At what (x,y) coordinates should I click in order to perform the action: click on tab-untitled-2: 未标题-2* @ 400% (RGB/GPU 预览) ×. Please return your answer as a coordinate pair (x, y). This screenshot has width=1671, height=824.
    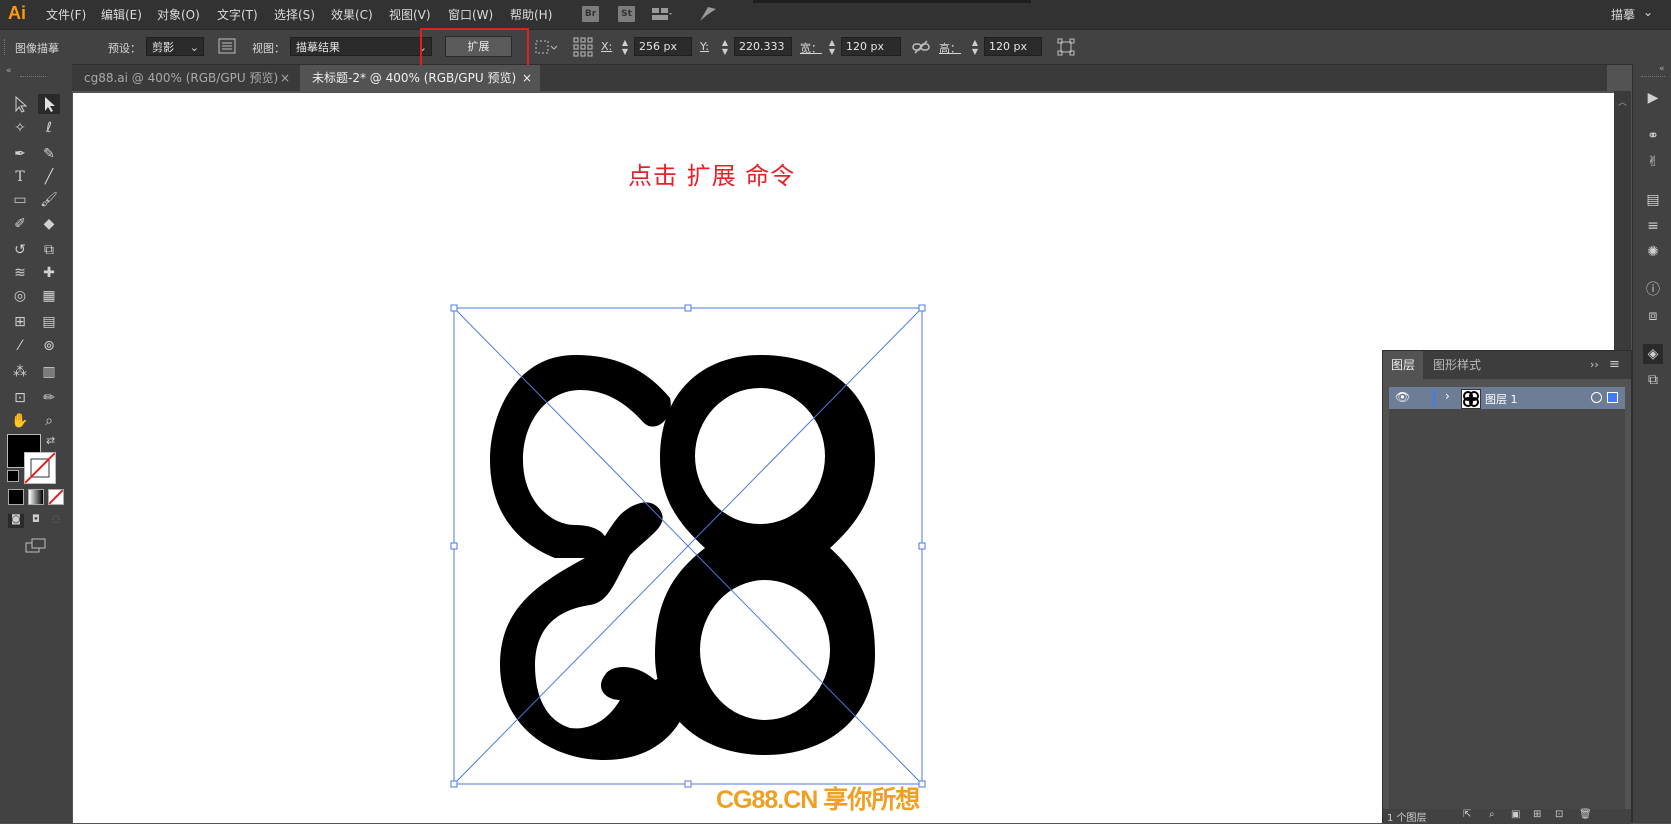
    Looking at the image, I should click on (420, 78).